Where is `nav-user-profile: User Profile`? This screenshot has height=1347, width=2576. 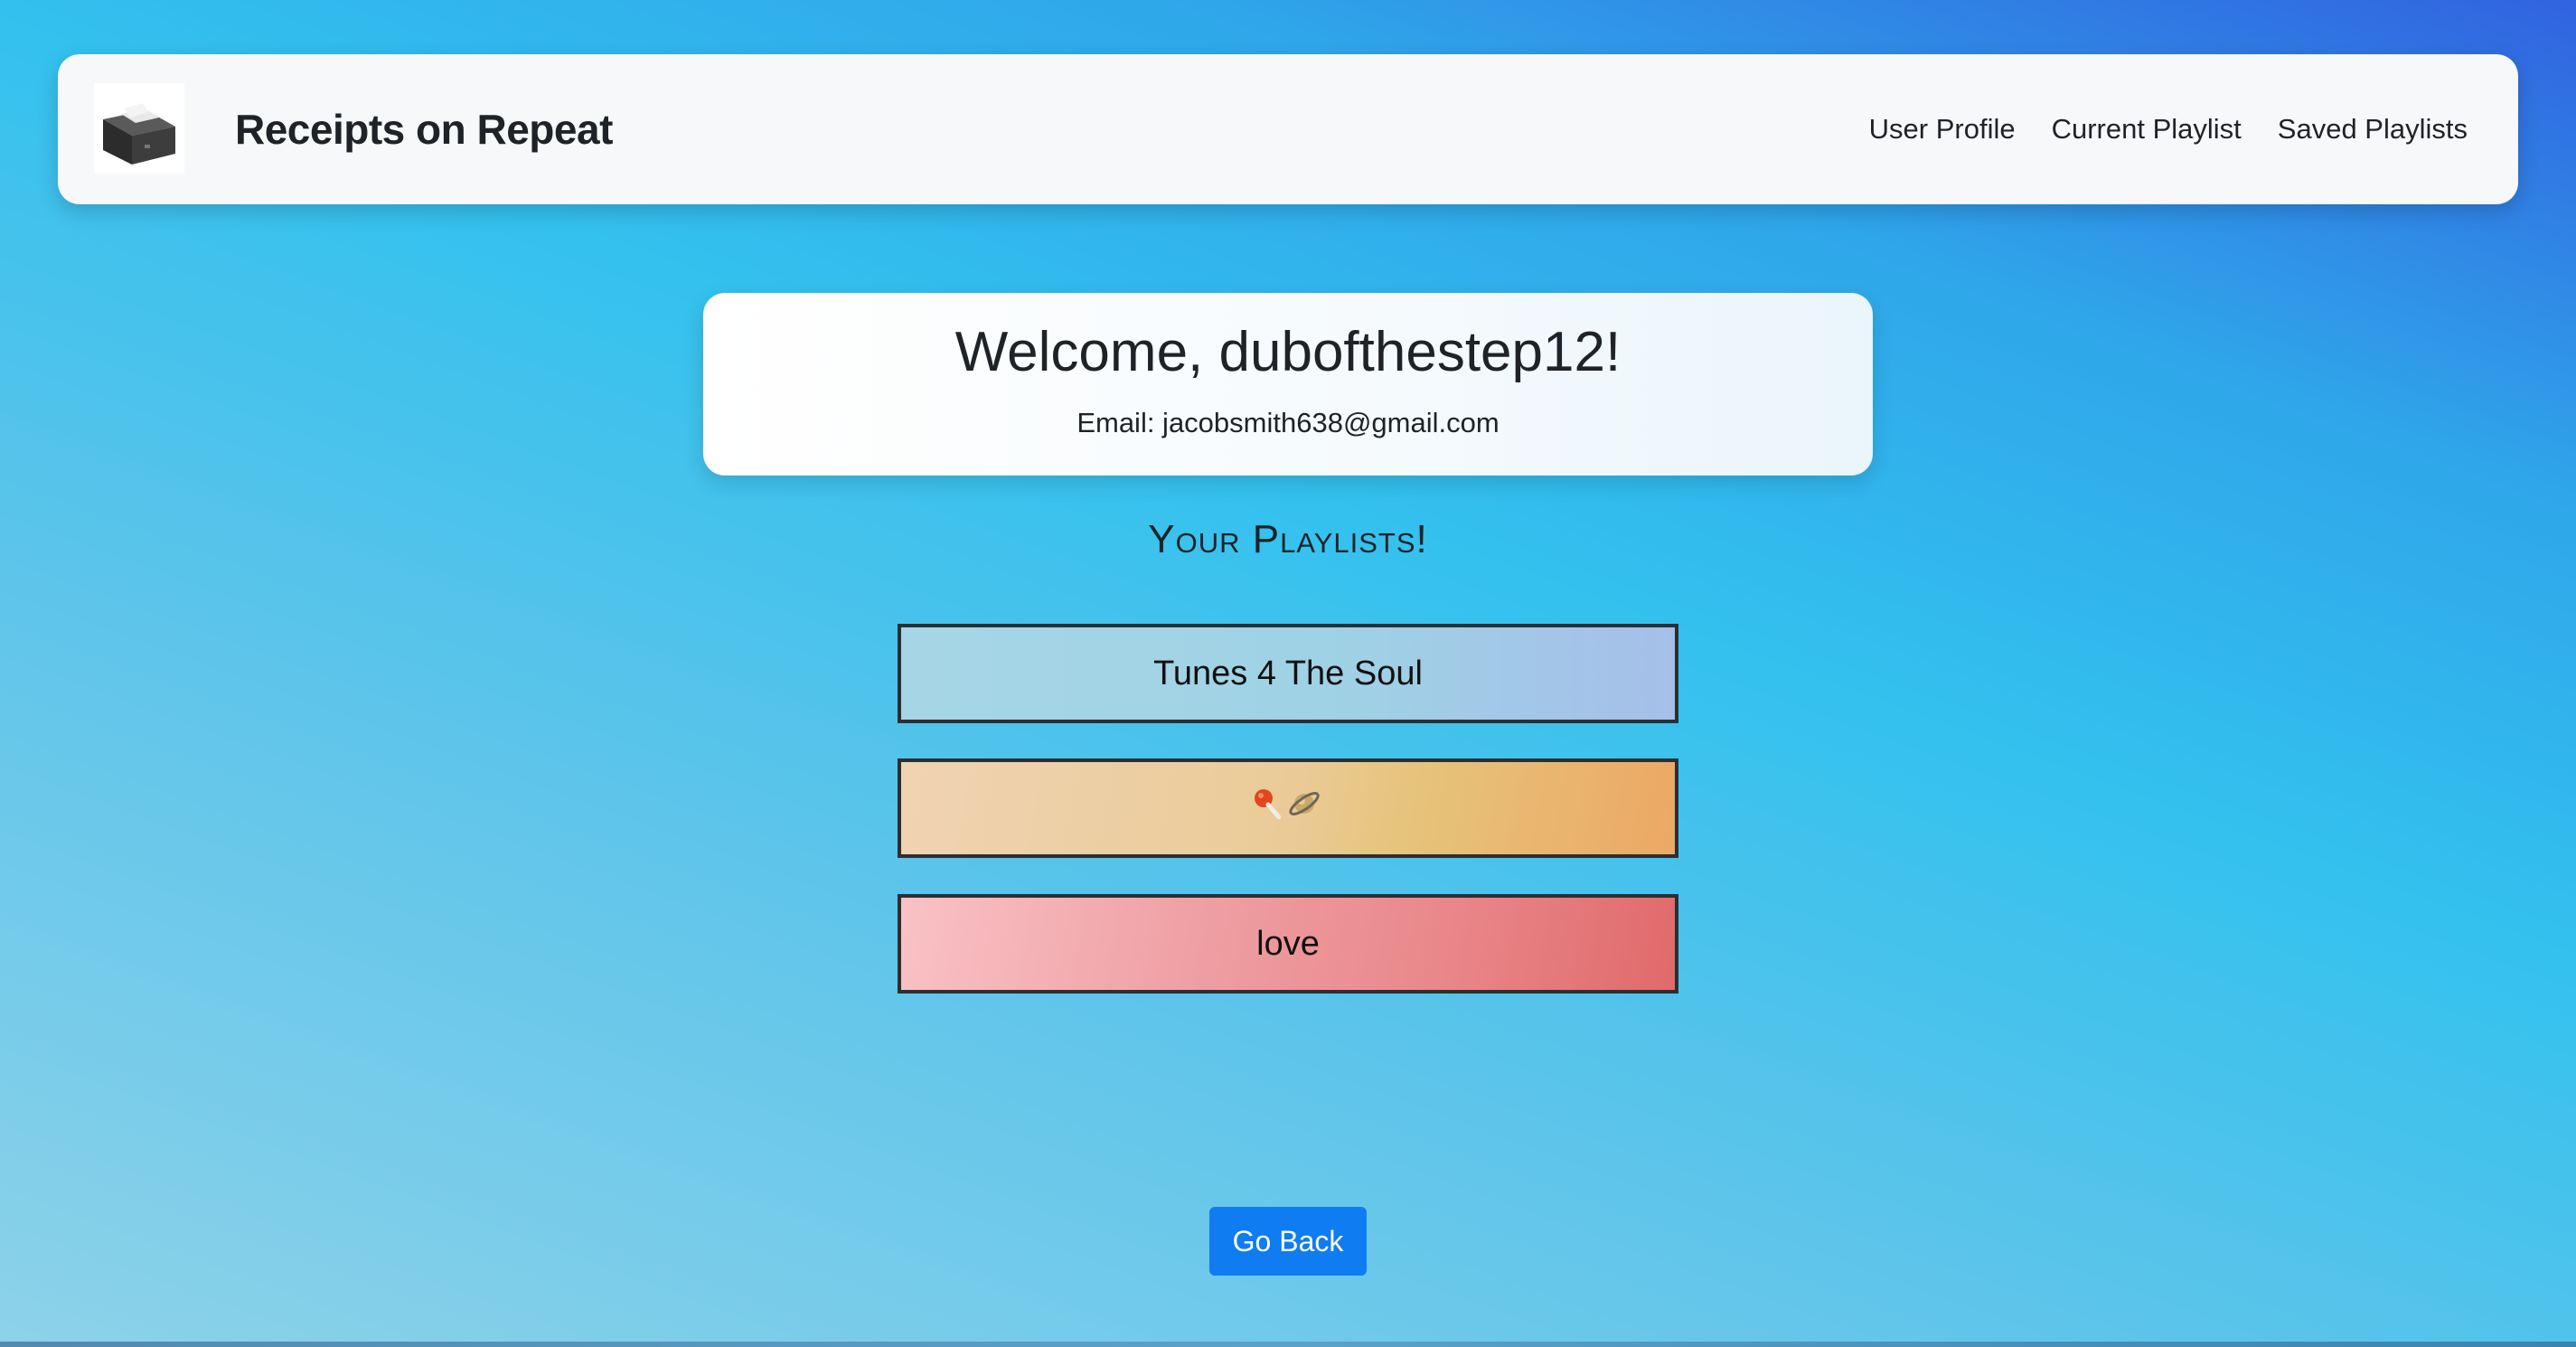 nav-user-profile: User Profile is located at coordinates (1942, 129).